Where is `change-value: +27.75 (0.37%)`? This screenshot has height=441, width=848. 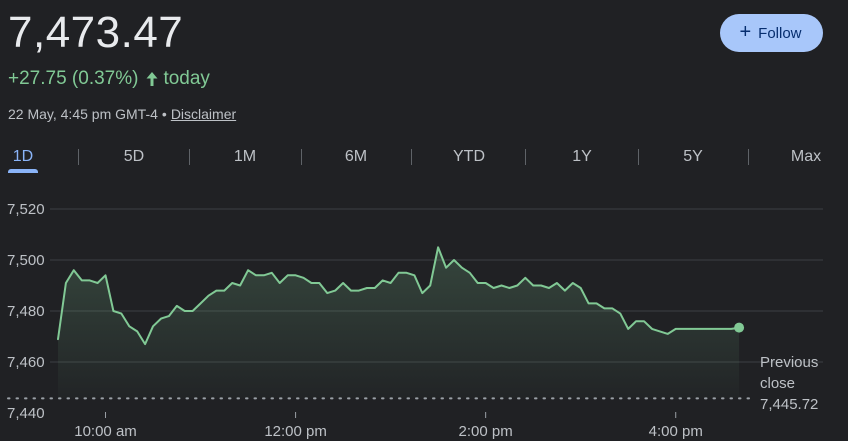 change-value: +27.75 (0.37%) is located at coordinates (73, 78).